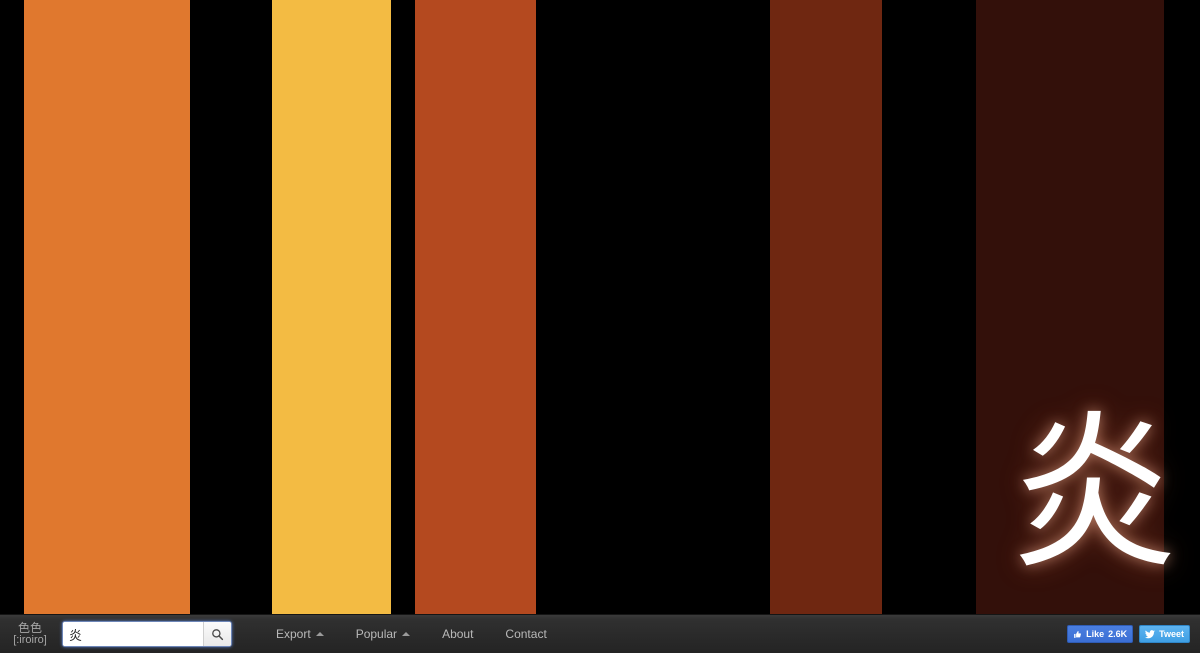  I want to click on nav-label-about: About, so click(458, 634).